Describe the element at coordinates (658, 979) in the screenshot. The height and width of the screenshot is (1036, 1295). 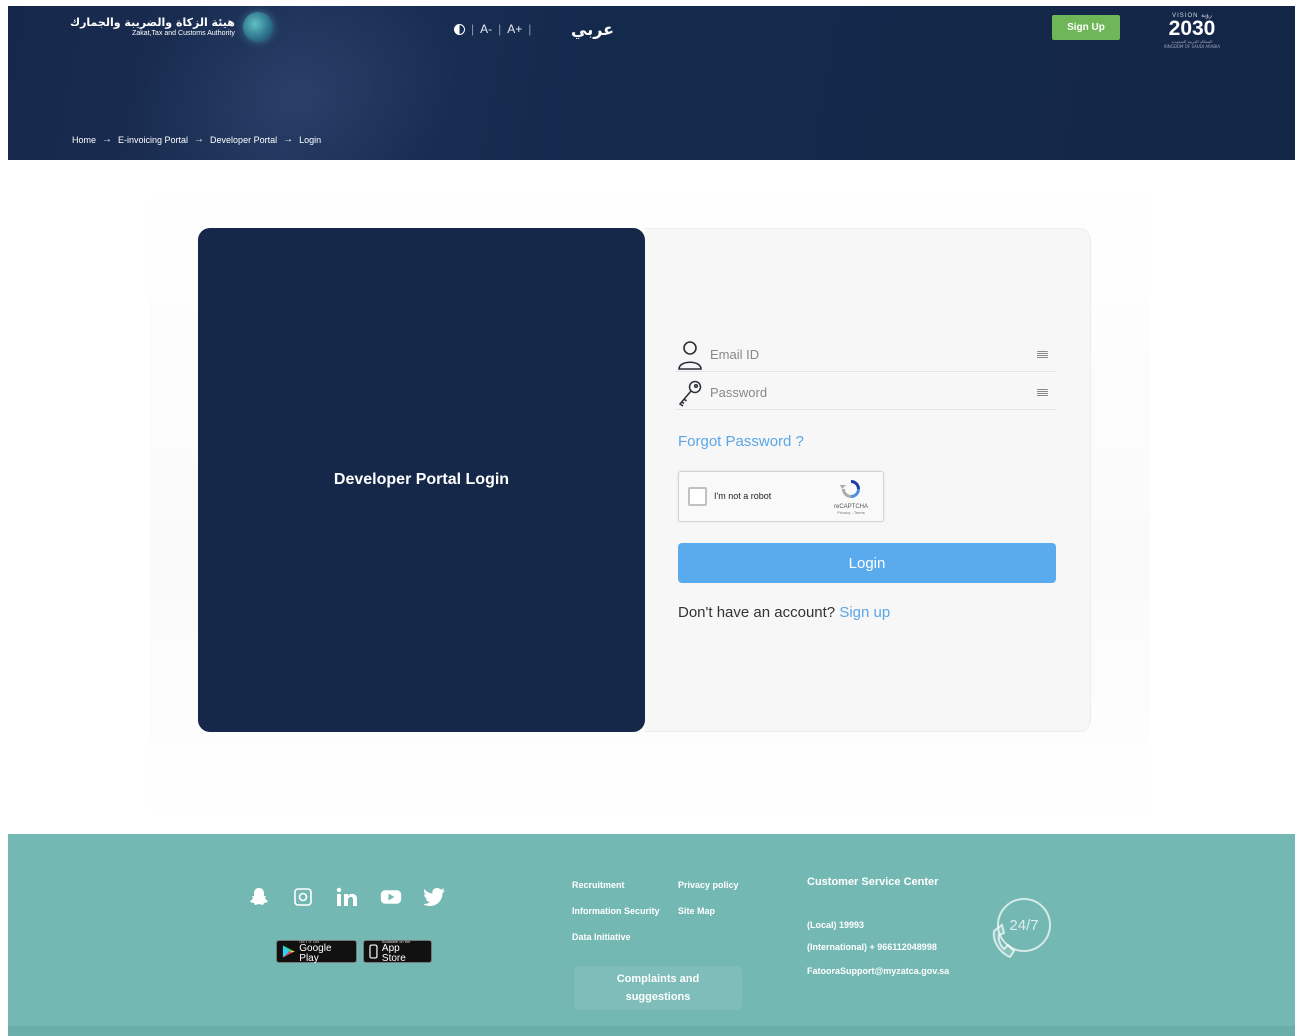
I see `complaints-line1: Complaints and` at that location.